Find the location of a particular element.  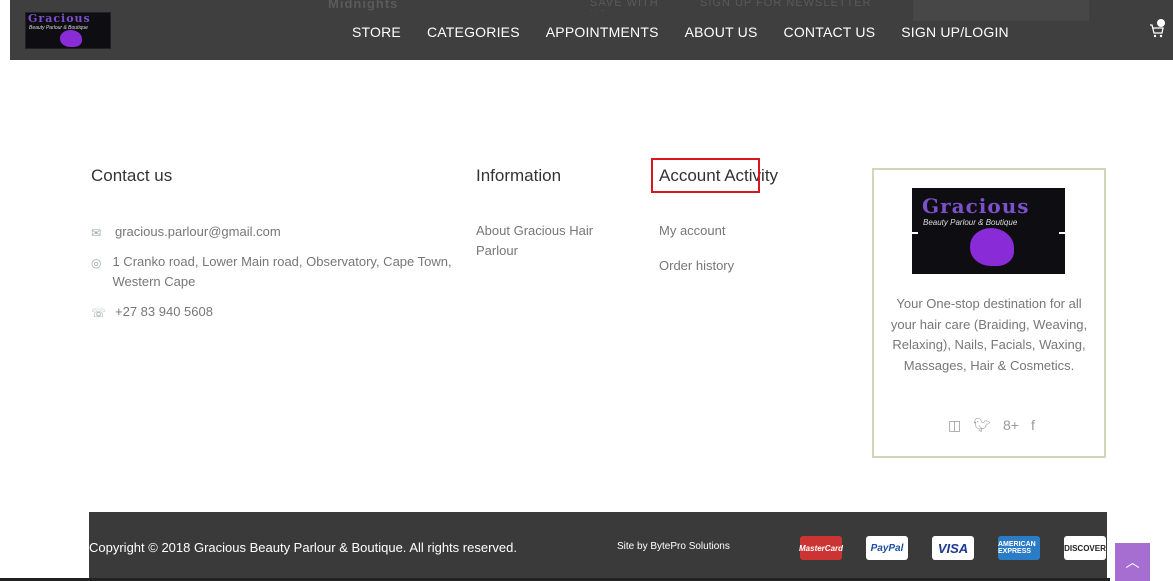

nav-categories: CATEGORIES is located at coordinates (473, 32).